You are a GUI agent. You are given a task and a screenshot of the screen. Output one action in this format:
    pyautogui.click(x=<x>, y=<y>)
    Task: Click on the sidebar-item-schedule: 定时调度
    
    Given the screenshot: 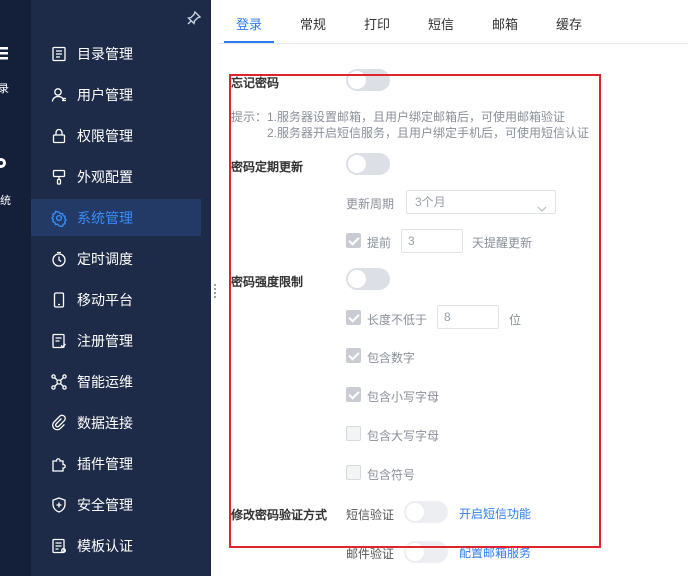 What is the action you would take?
    pyautogui.click(x=116, y=258)
    